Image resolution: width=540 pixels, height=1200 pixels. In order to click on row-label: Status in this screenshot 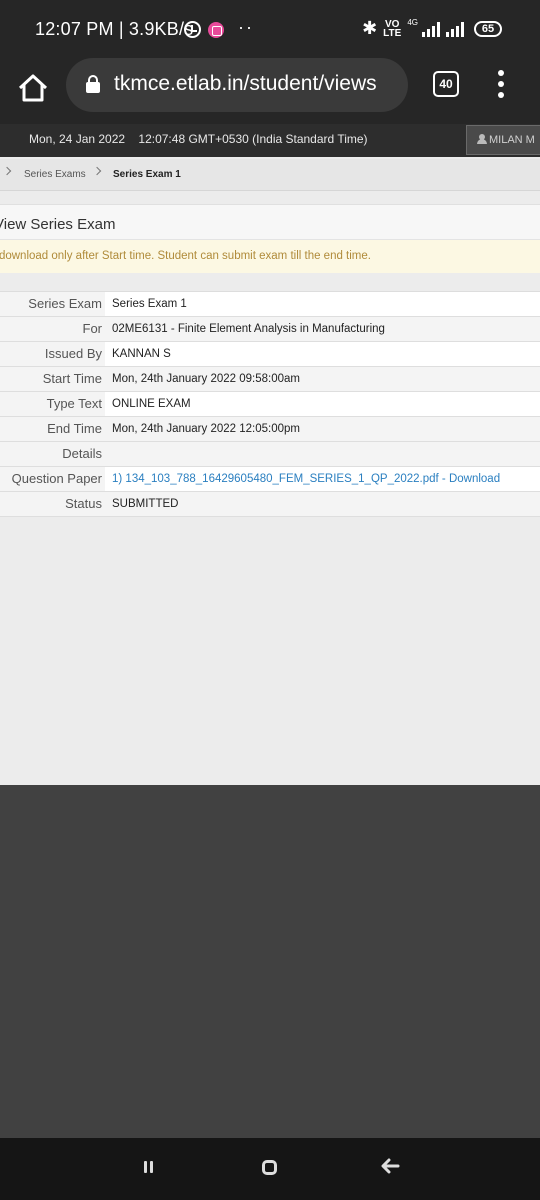, I will do `click(52, 504)`.